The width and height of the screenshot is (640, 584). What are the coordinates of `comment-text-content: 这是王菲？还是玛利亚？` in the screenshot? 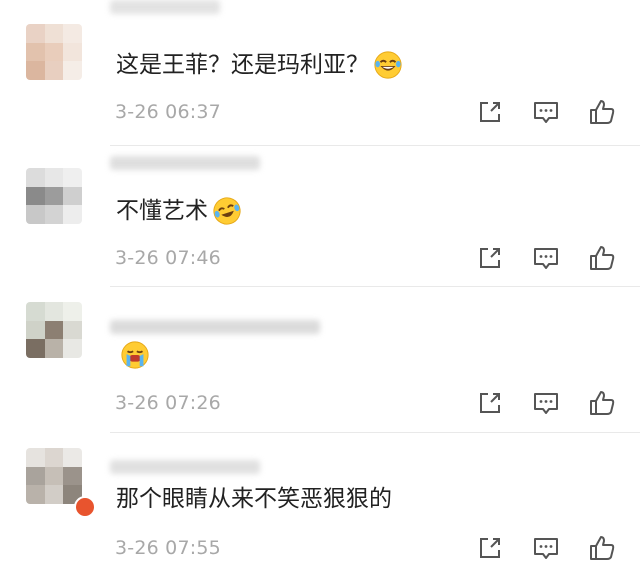 It's located at (242, 65).